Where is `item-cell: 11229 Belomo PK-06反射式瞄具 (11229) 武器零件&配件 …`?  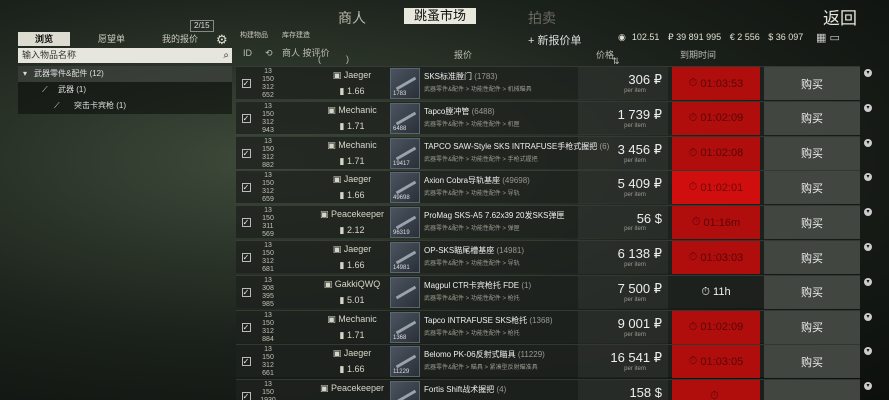
item-cell: 11229 Belomo PK-06反射式瞄具 (11229) 武器零件&配件 … is located at coordinates (482, 361).